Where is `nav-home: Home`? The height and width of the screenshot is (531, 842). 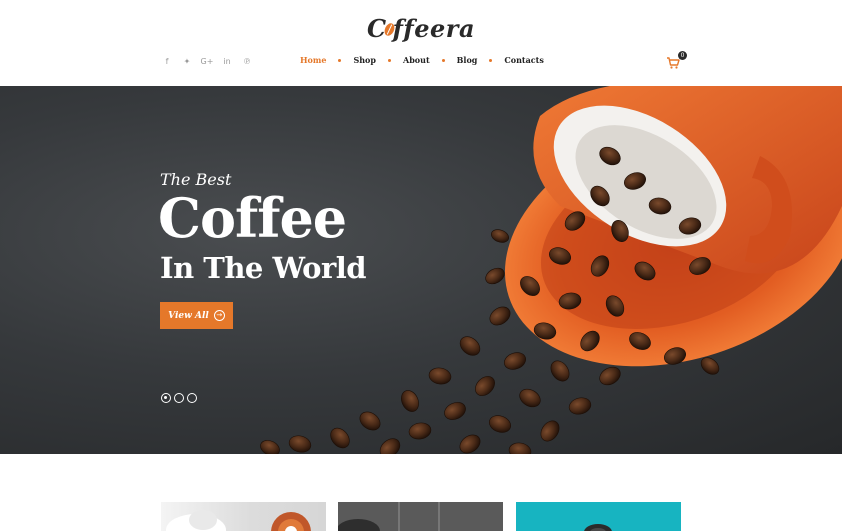
nav-home: Home is located at coordinates (313, 60).